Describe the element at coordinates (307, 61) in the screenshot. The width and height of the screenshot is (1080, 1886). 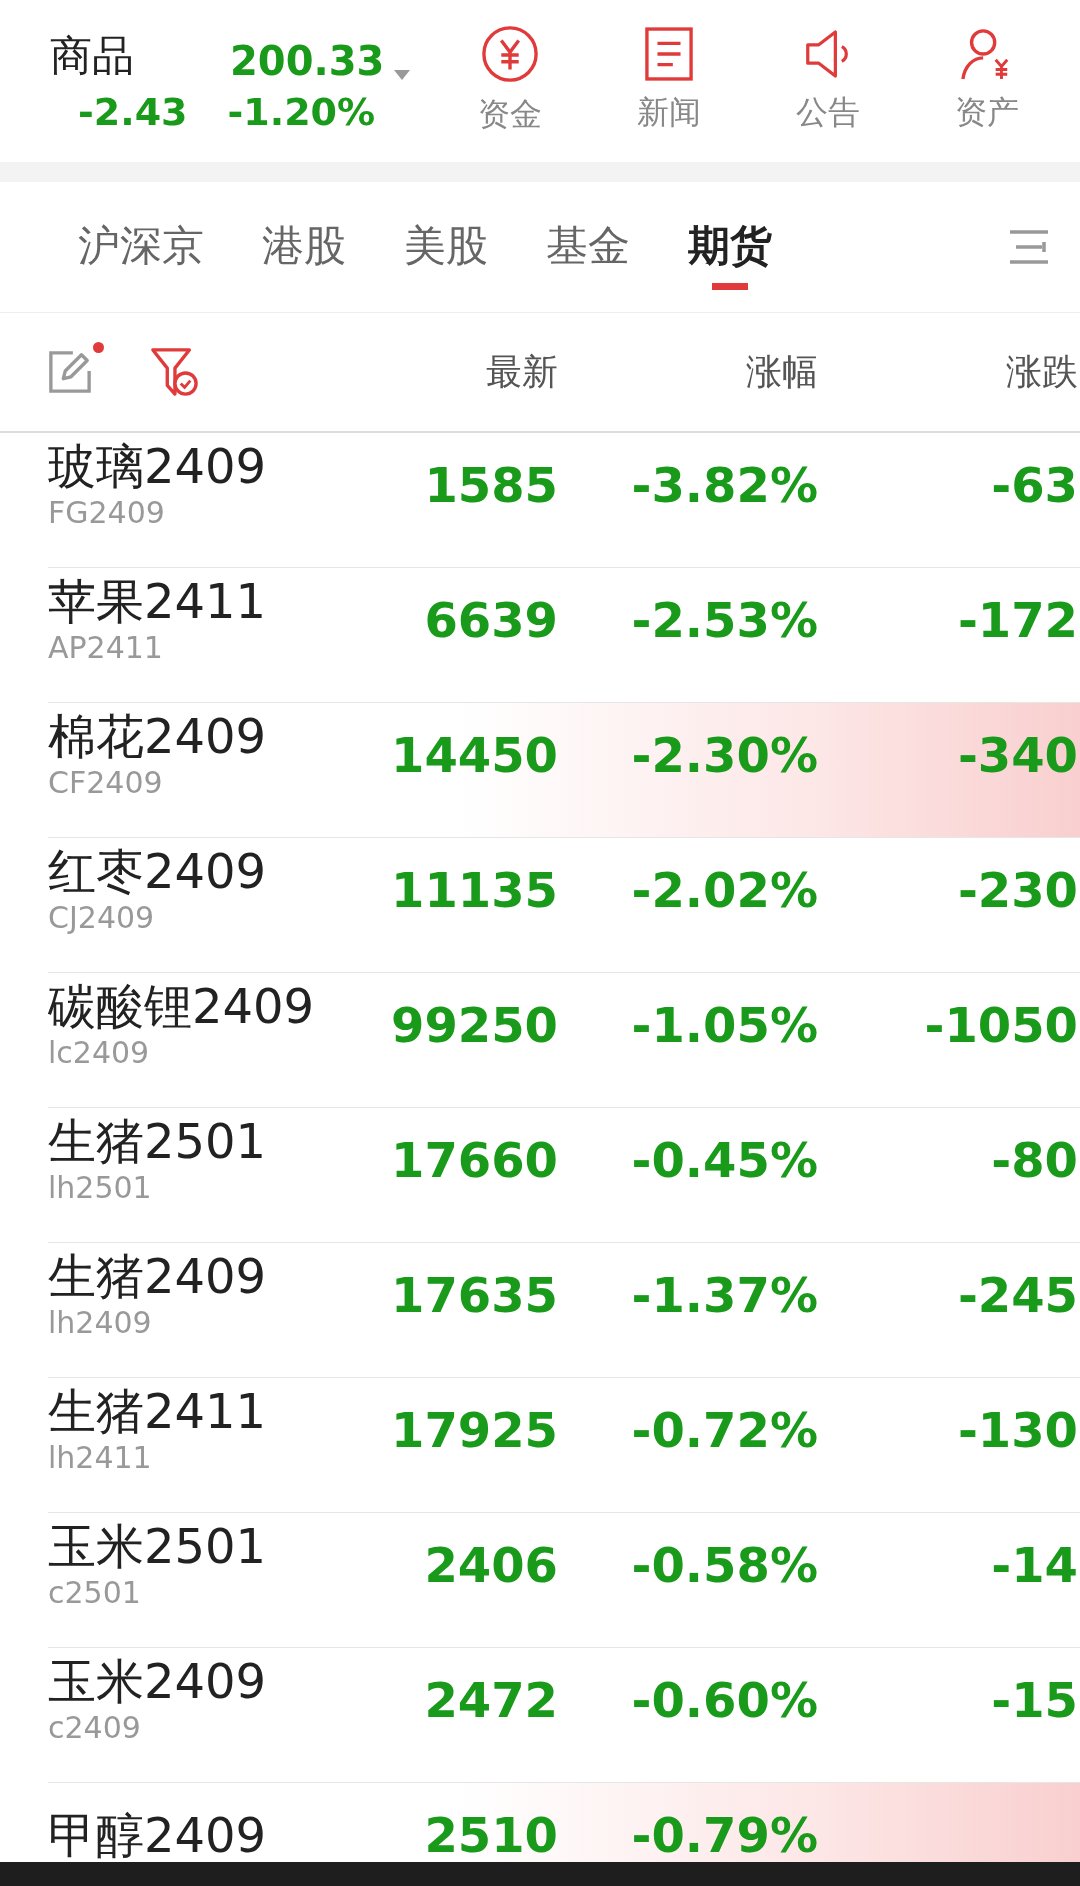
I see `index-value: 200.33` at that location.